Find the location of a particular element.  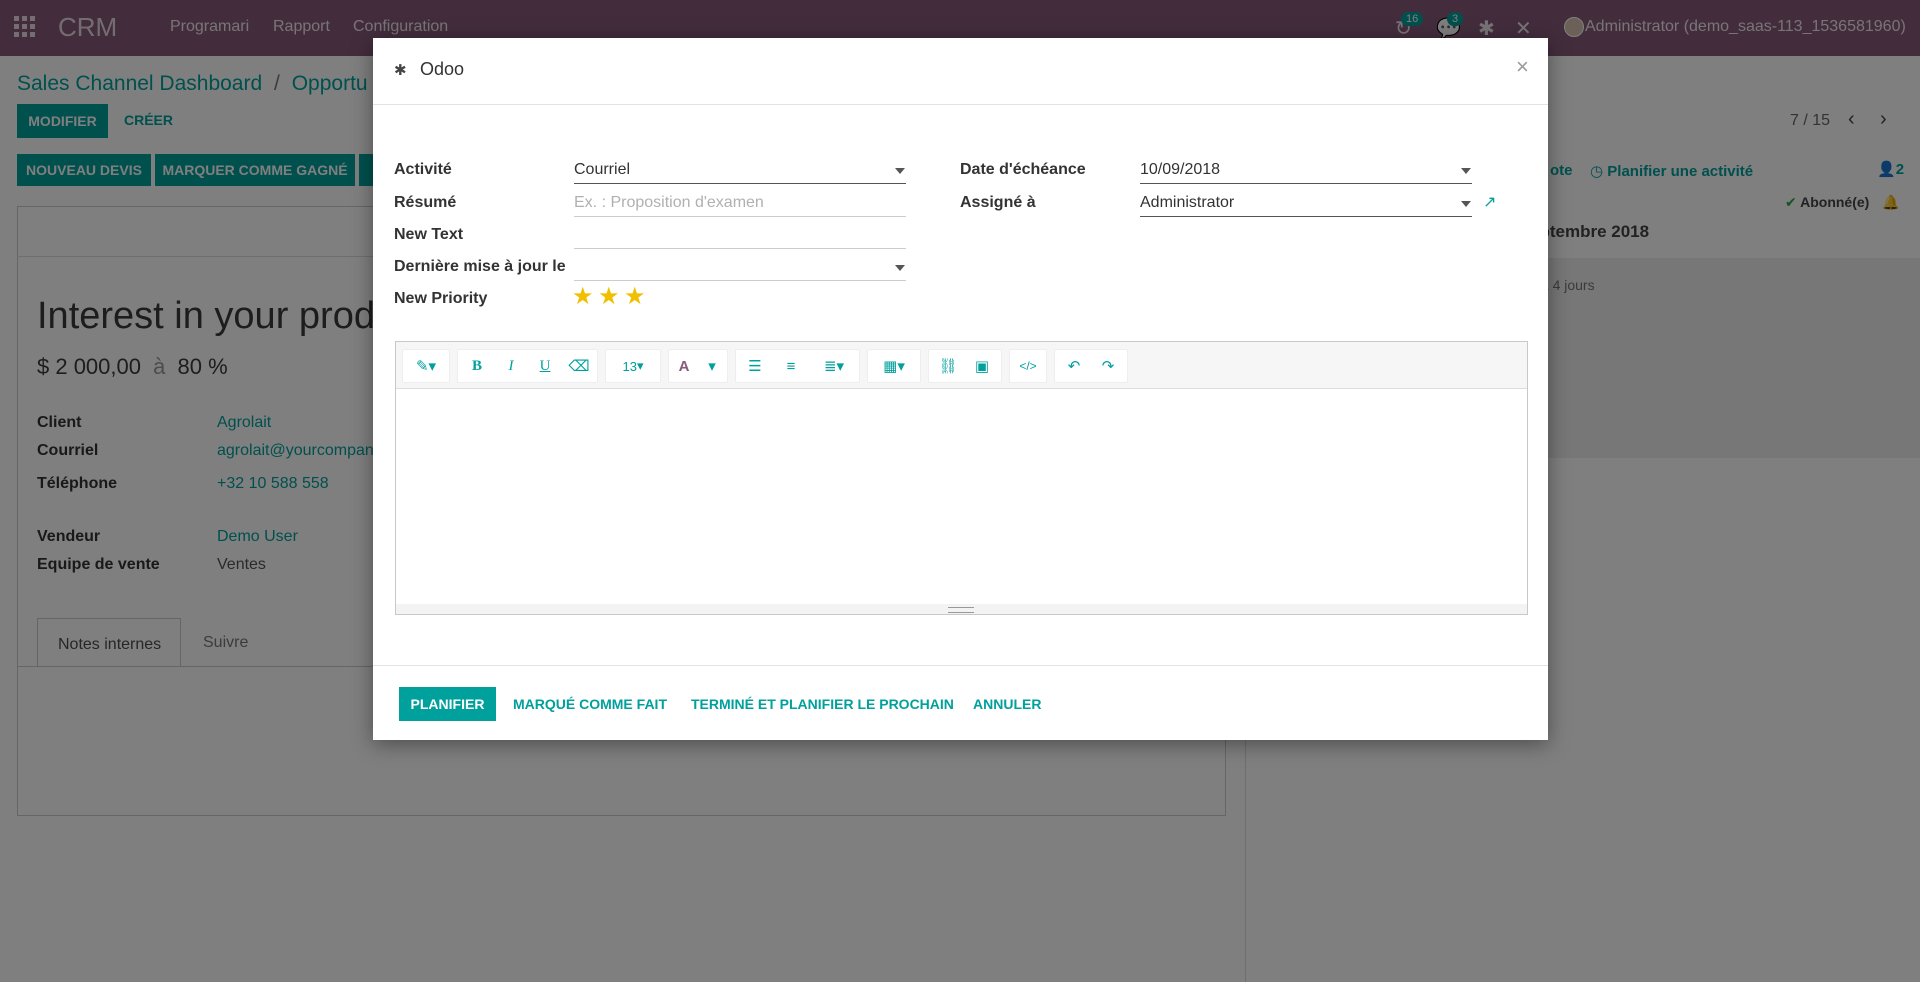

due-date-value: 10/09/2018 is located at coordinates (1180, 169).